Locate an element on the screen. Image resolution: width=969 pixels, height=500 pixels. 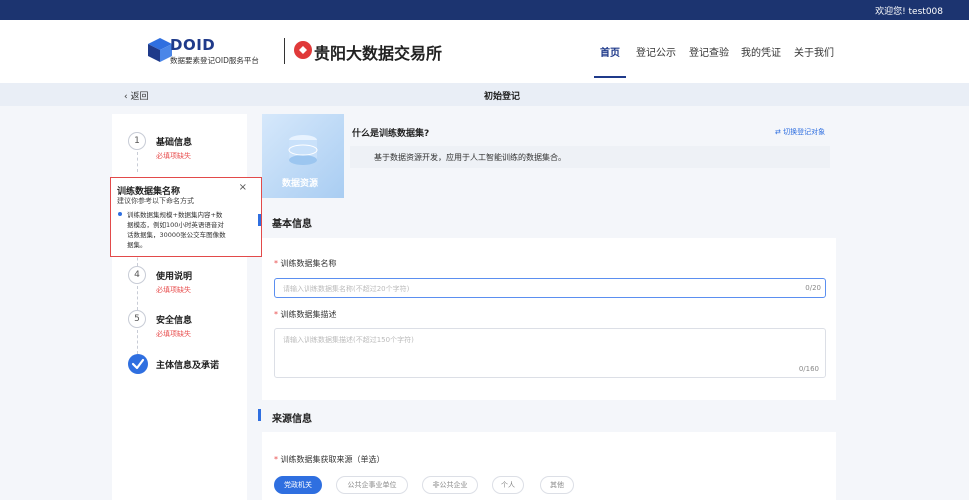
tip-line: 话数据集，30000张公交车图像数 is located at coordinates (176, 235).